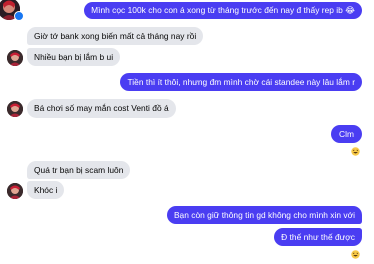  Describe the element at coordinates (79, 170) in the screenshot. I see `message-incoming: Quá tr bạn bị scam luôn` at that location.